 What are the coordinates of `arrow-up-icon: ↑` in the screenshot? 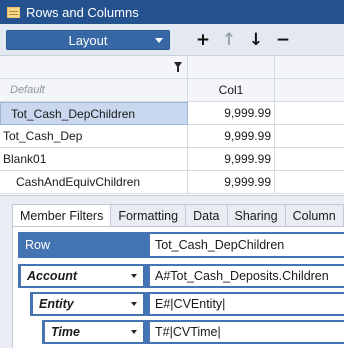 It's located at (229, 40).